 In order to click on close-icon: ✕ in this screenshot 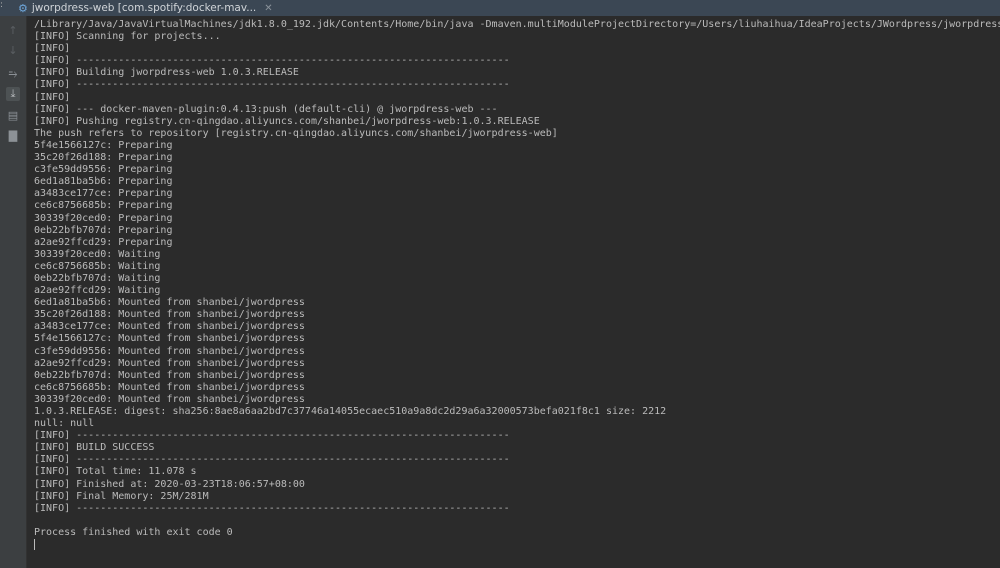, I will do `click(268, 8)`.